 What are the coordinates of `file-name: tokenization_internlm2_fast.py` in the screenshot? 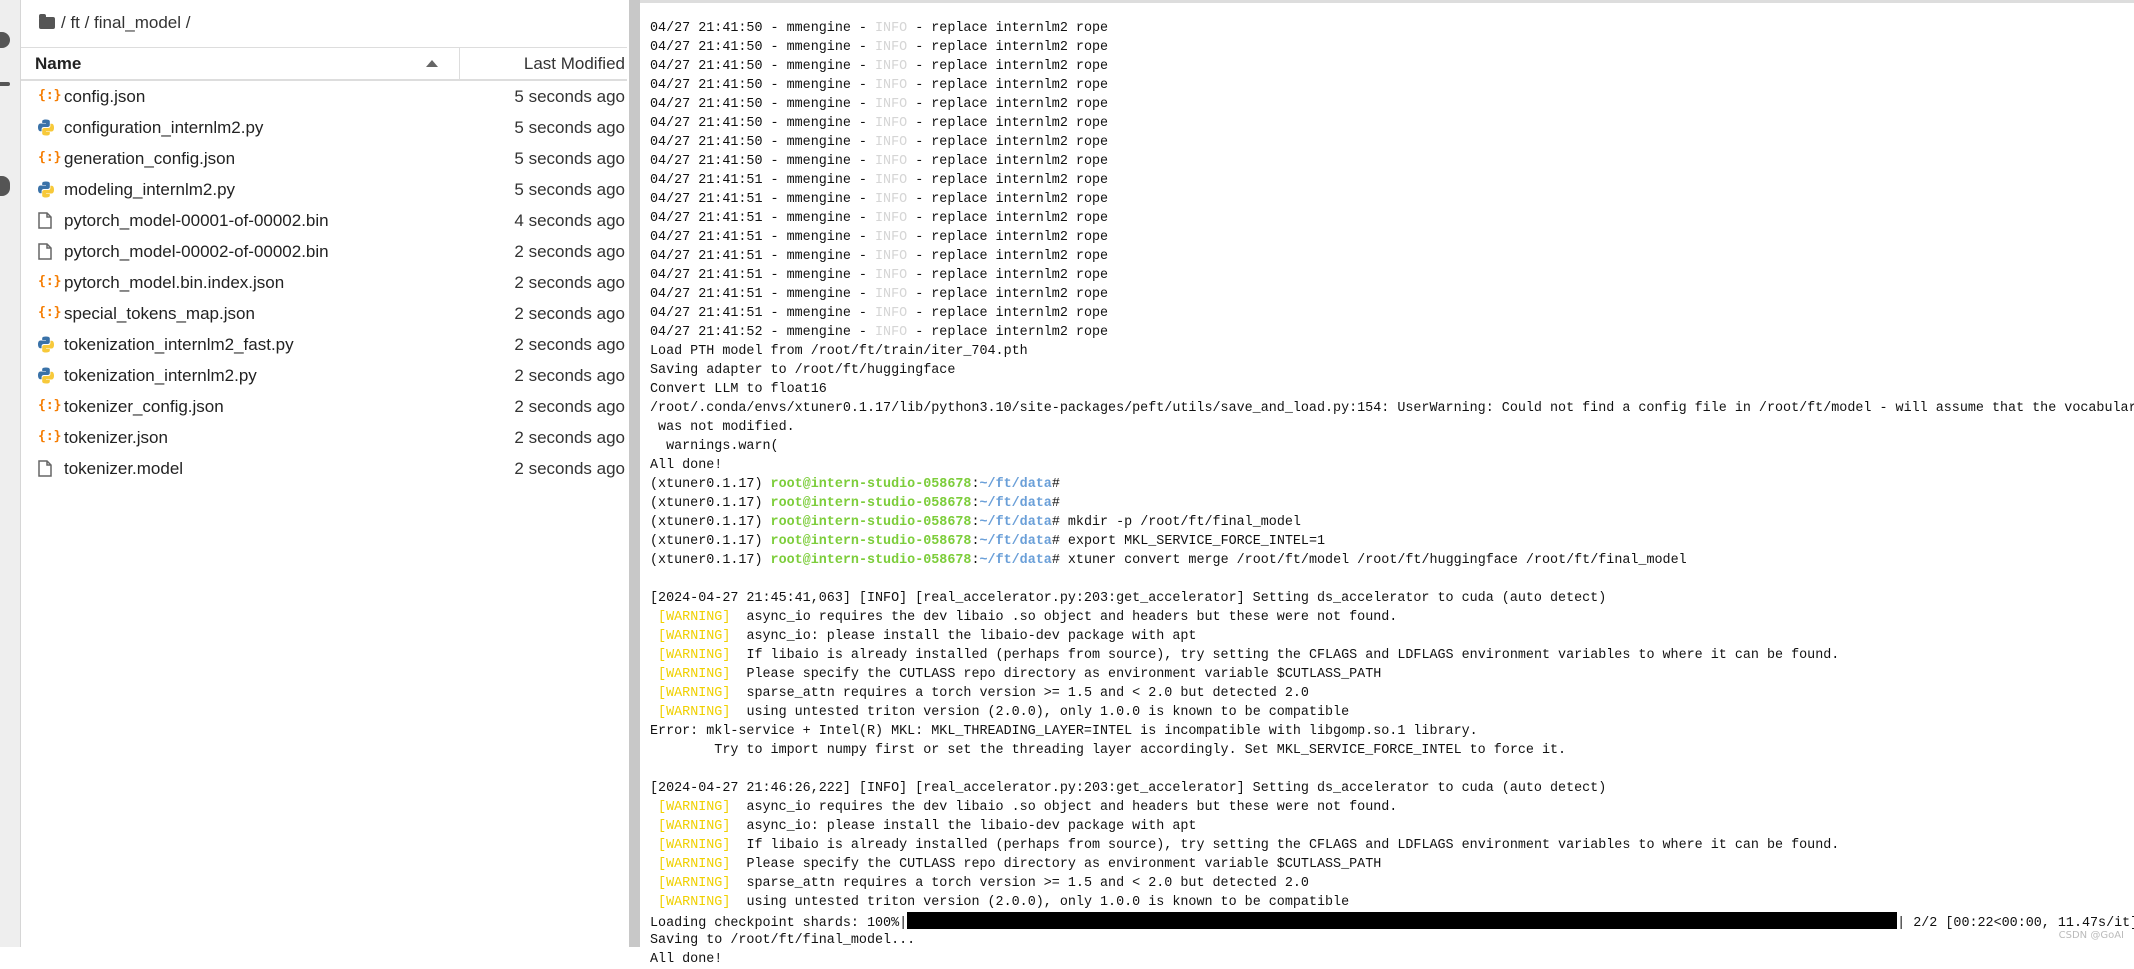 It's located at (179, 345).